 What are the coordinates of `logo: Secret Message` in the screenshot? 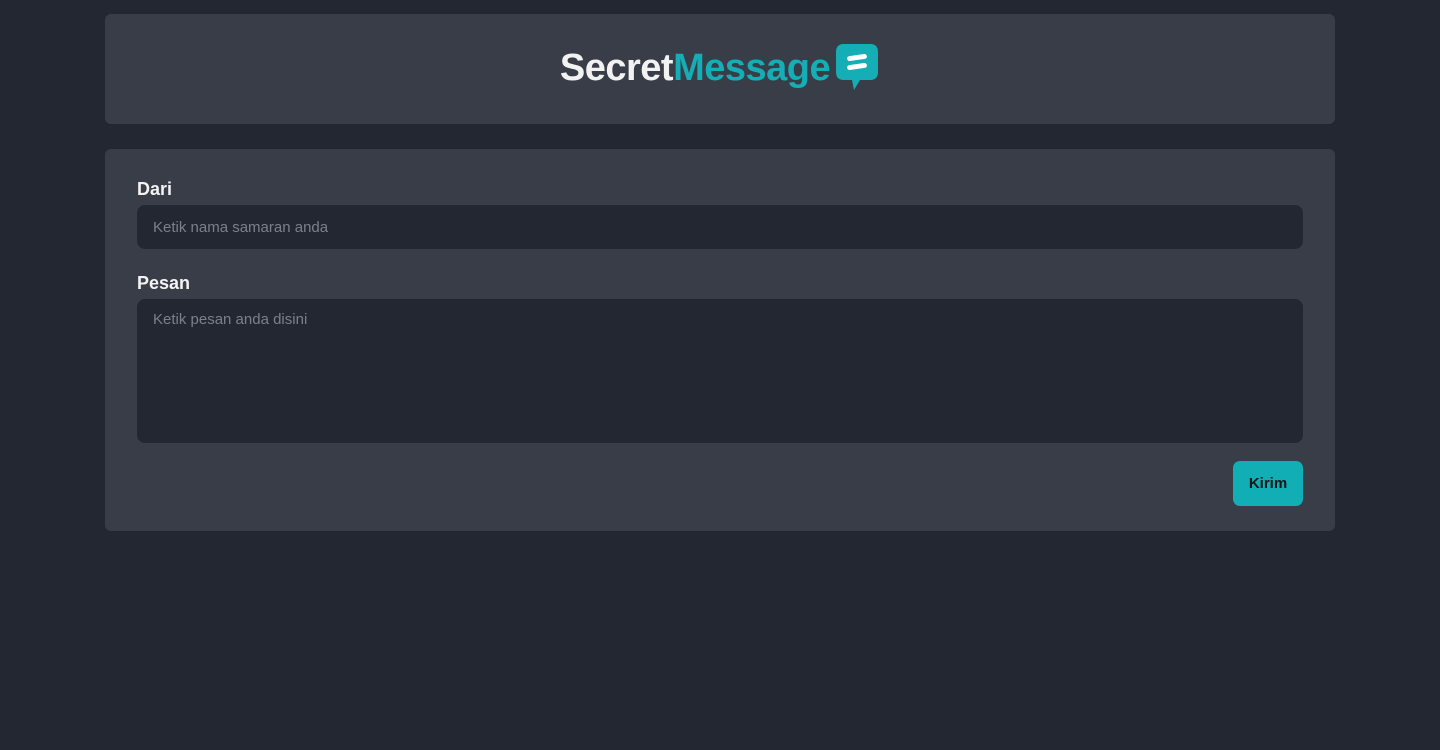 It's located at (720, 68).